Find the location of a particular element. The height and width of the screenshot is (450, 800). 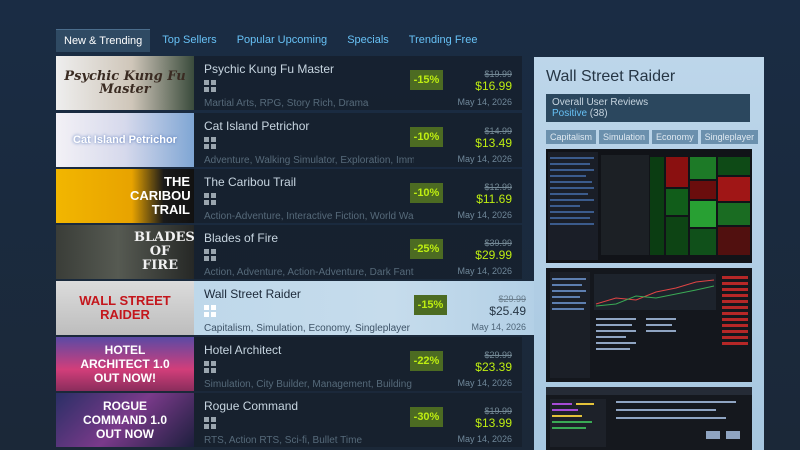

tab-new-trending: New & Trending is located at coordinates (103, 40).